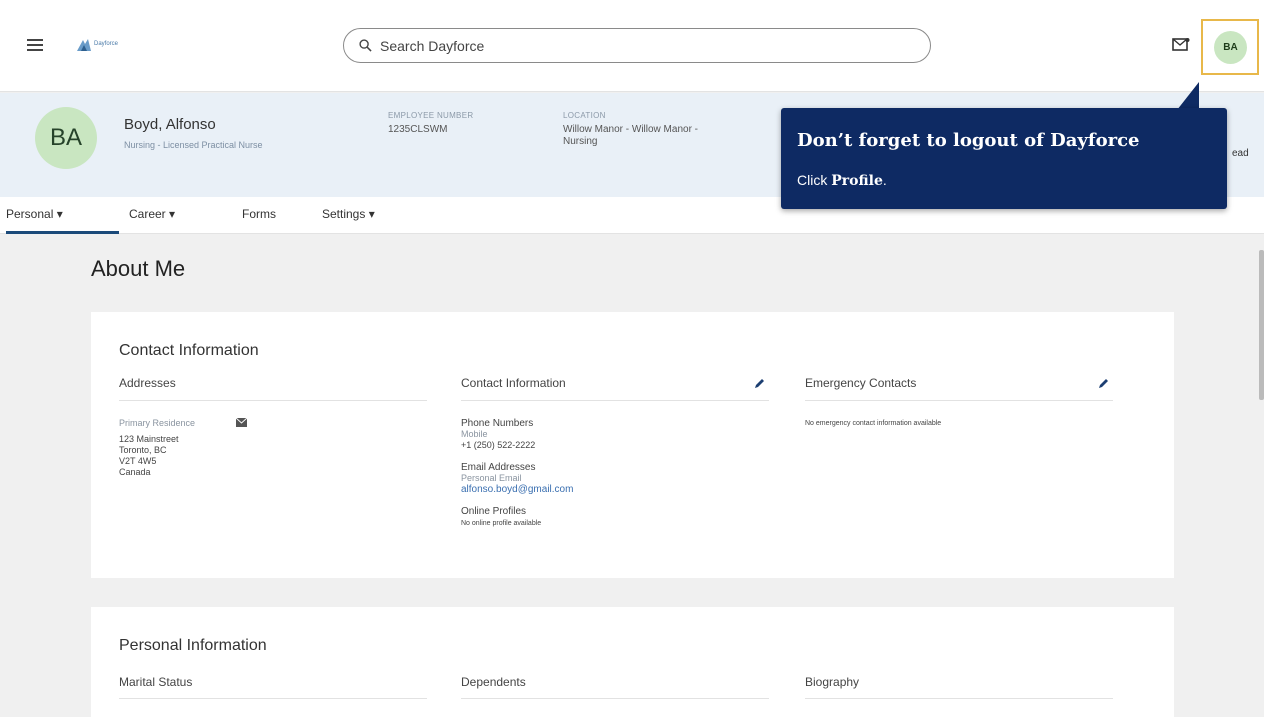  Describe the element at coordinates (631, 129) in the screenshot. I see `location-value-line1: Willow Manor - Willow Manor -` at that location.